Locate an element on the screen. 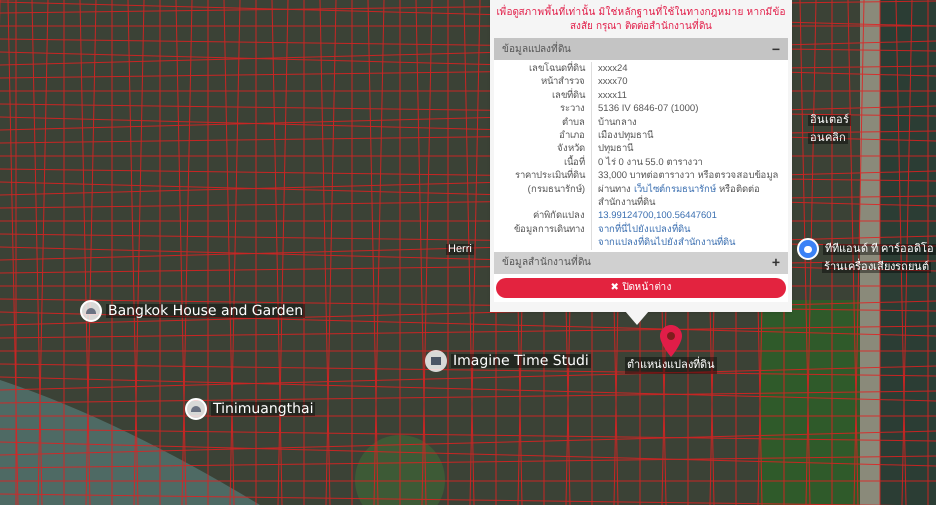 The height and width of the screenshot is (505, 936). section-header: ข้อมูลแปลงที่ดิน − is located at coordinates (641, 49).